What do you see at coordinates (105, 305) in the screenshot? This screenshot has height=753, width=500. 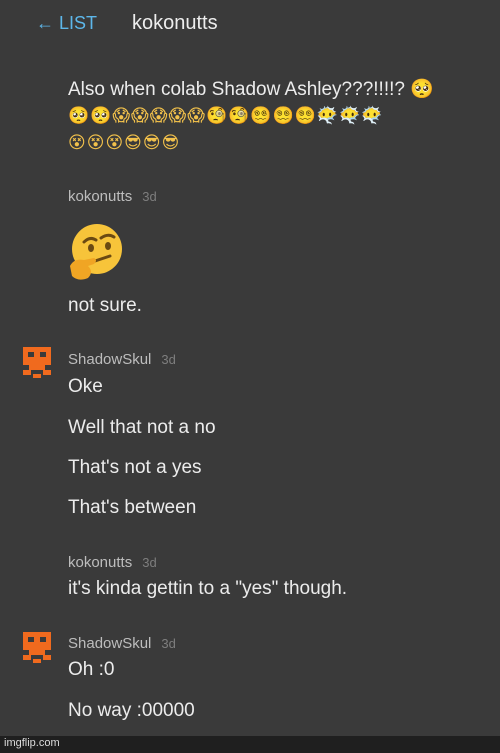 I see `message-text: not sure.` at bounding box center [105, 305].